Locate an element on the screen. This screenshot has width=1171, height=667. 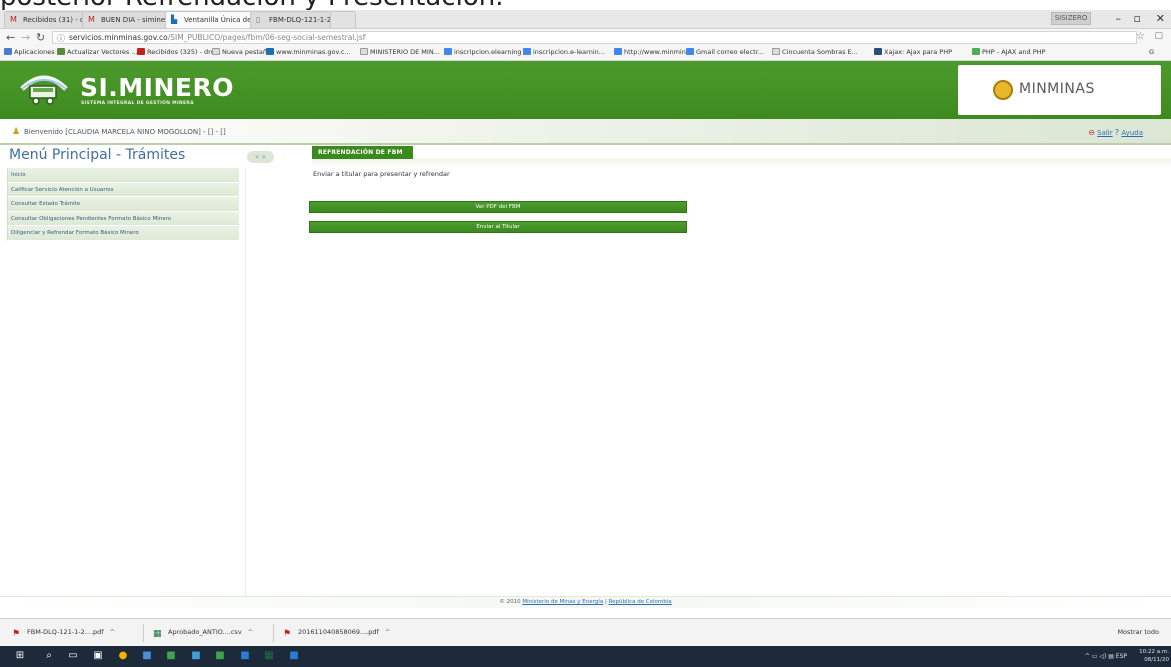
help-link: Ayuda is located at coordinates (1132, 133).